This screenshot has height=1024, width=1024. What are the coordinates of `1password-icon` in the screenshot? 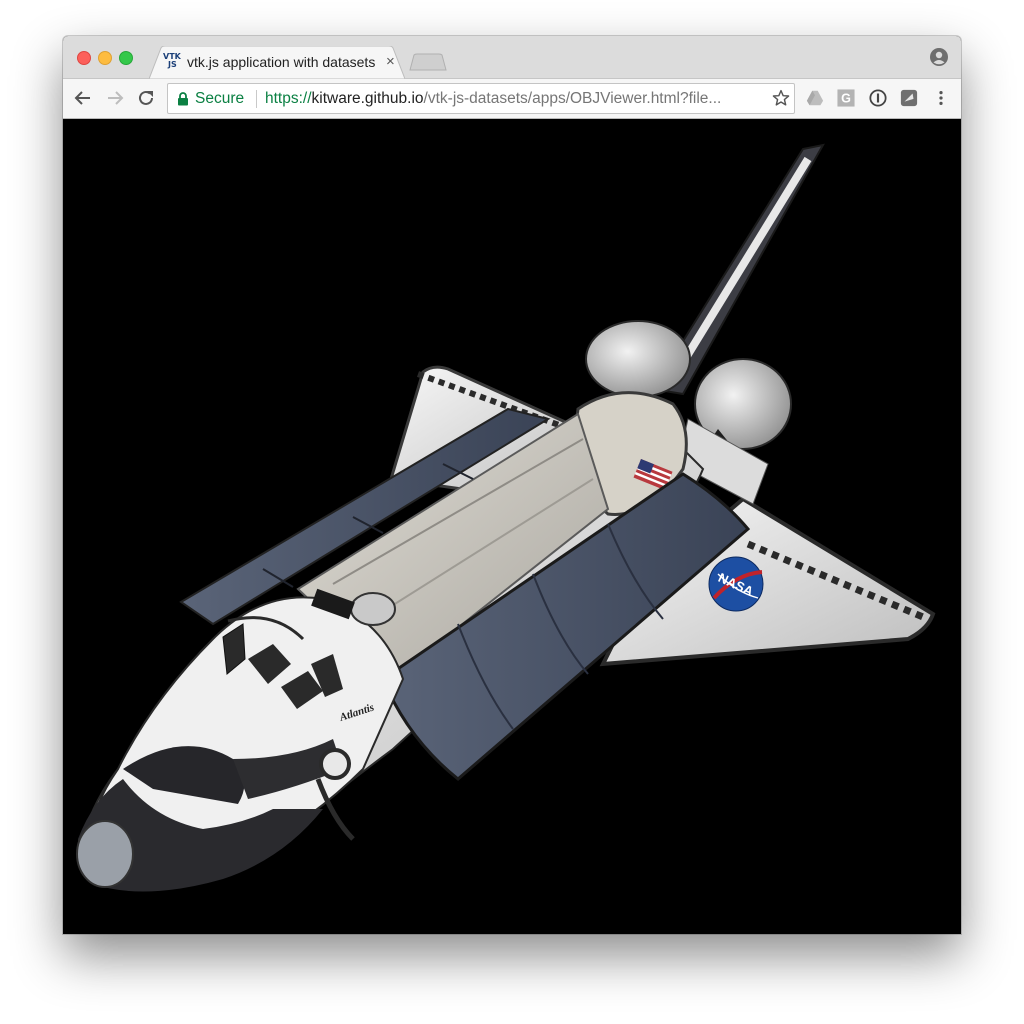 It's located at (878, 98).